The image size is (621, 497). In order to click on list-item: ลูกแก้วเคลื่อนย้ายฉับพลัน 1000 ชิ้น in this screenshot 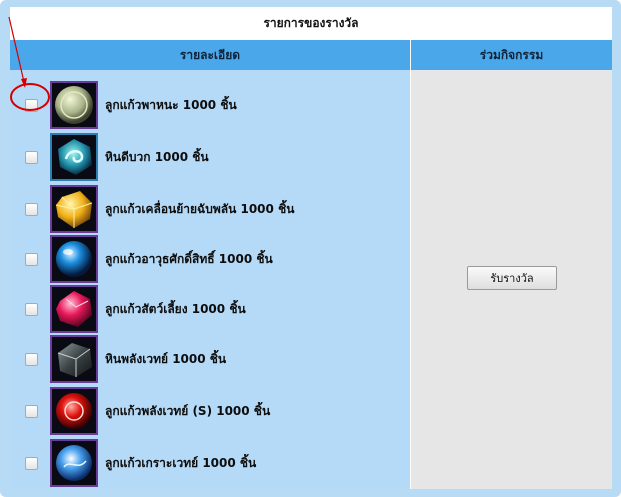, I will do `click(210, 209)`.